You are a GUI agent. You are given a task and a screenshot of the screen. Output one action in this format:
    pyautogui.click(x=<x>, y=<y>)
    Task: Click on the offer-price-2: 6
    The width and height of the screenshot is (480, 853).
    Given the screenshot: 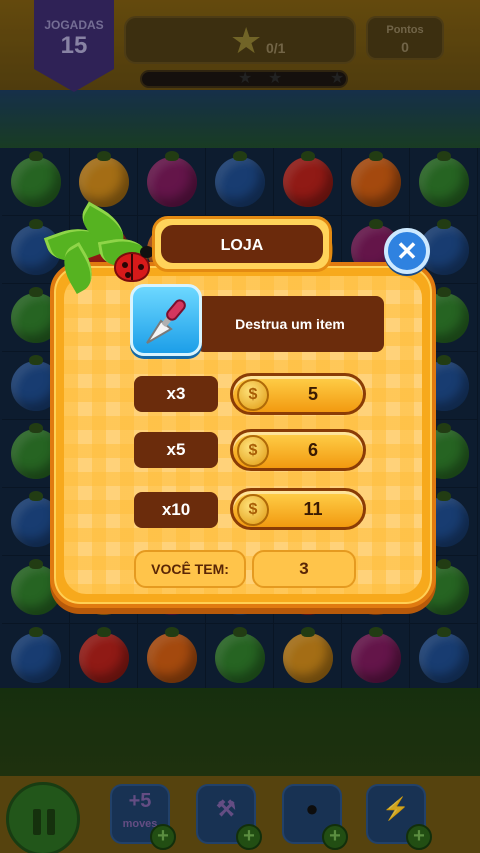 What is the action you would take?
    pyautogui.click(x=312, y=450)
    